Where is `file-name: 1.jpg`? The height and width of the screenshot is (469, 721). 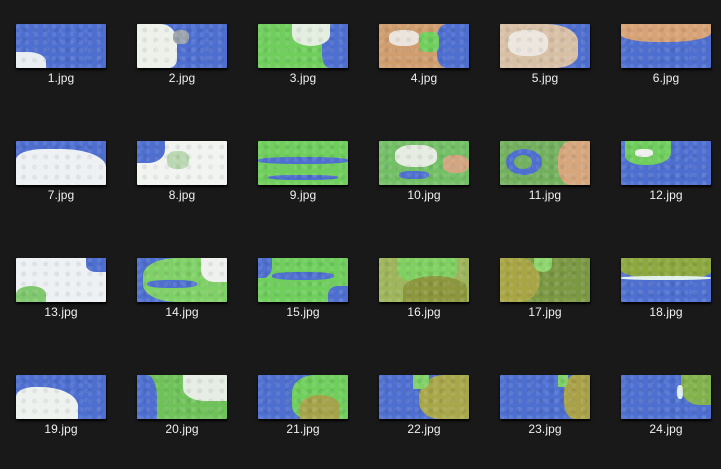 file-name: 1.jpg is located at coordinates (61, 78).